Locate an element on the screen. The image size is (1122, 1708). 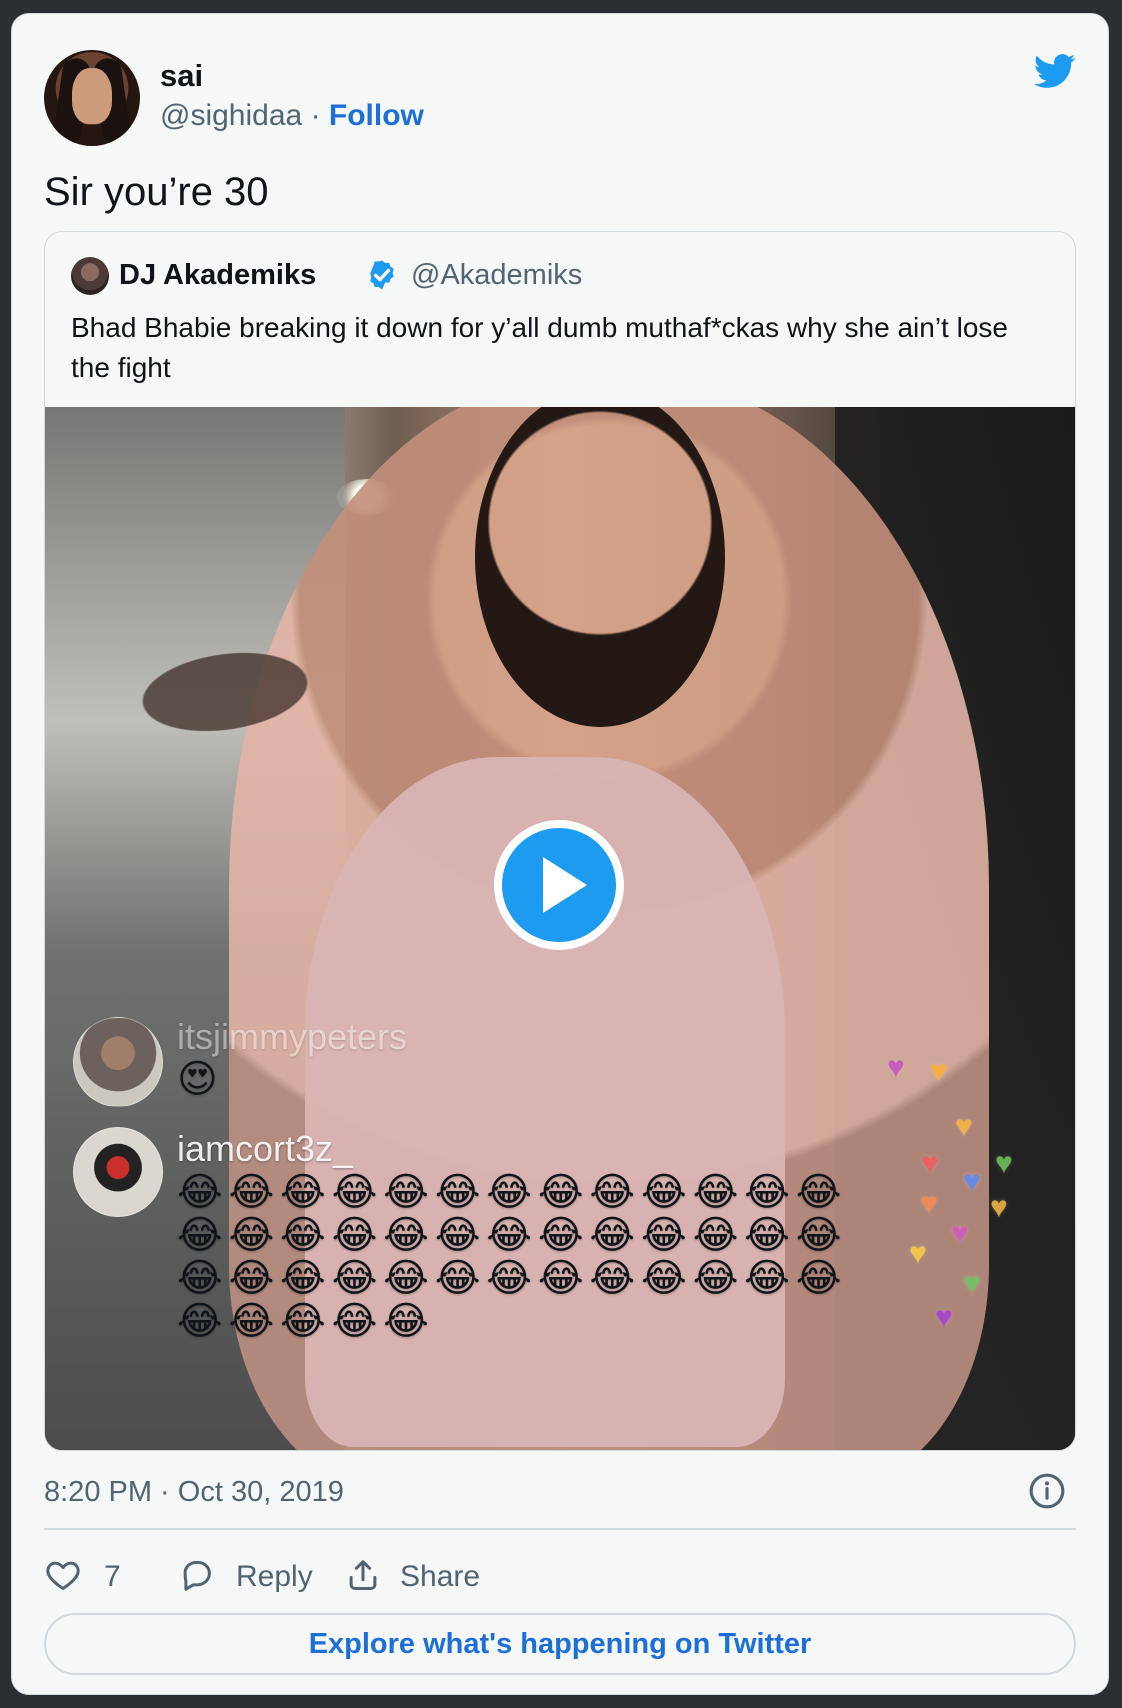
live-comment-emoji: 😍 is located at coordinates (200, 1079).